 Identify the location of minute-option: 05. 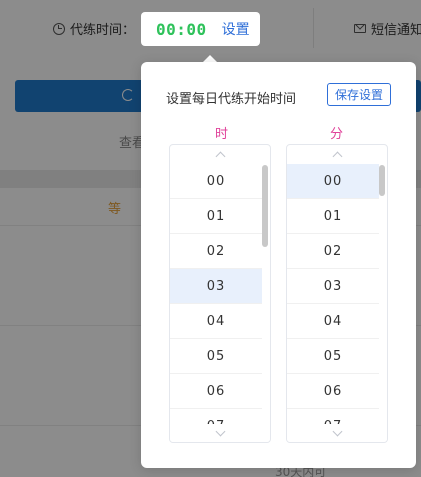
(333, 356).